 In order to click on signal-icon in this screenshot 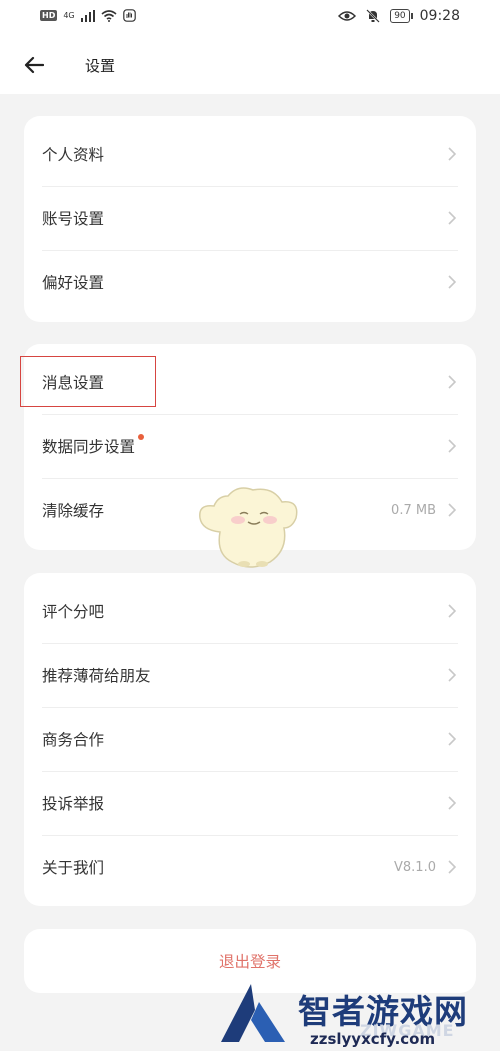, I will do `click(87, 15)`.